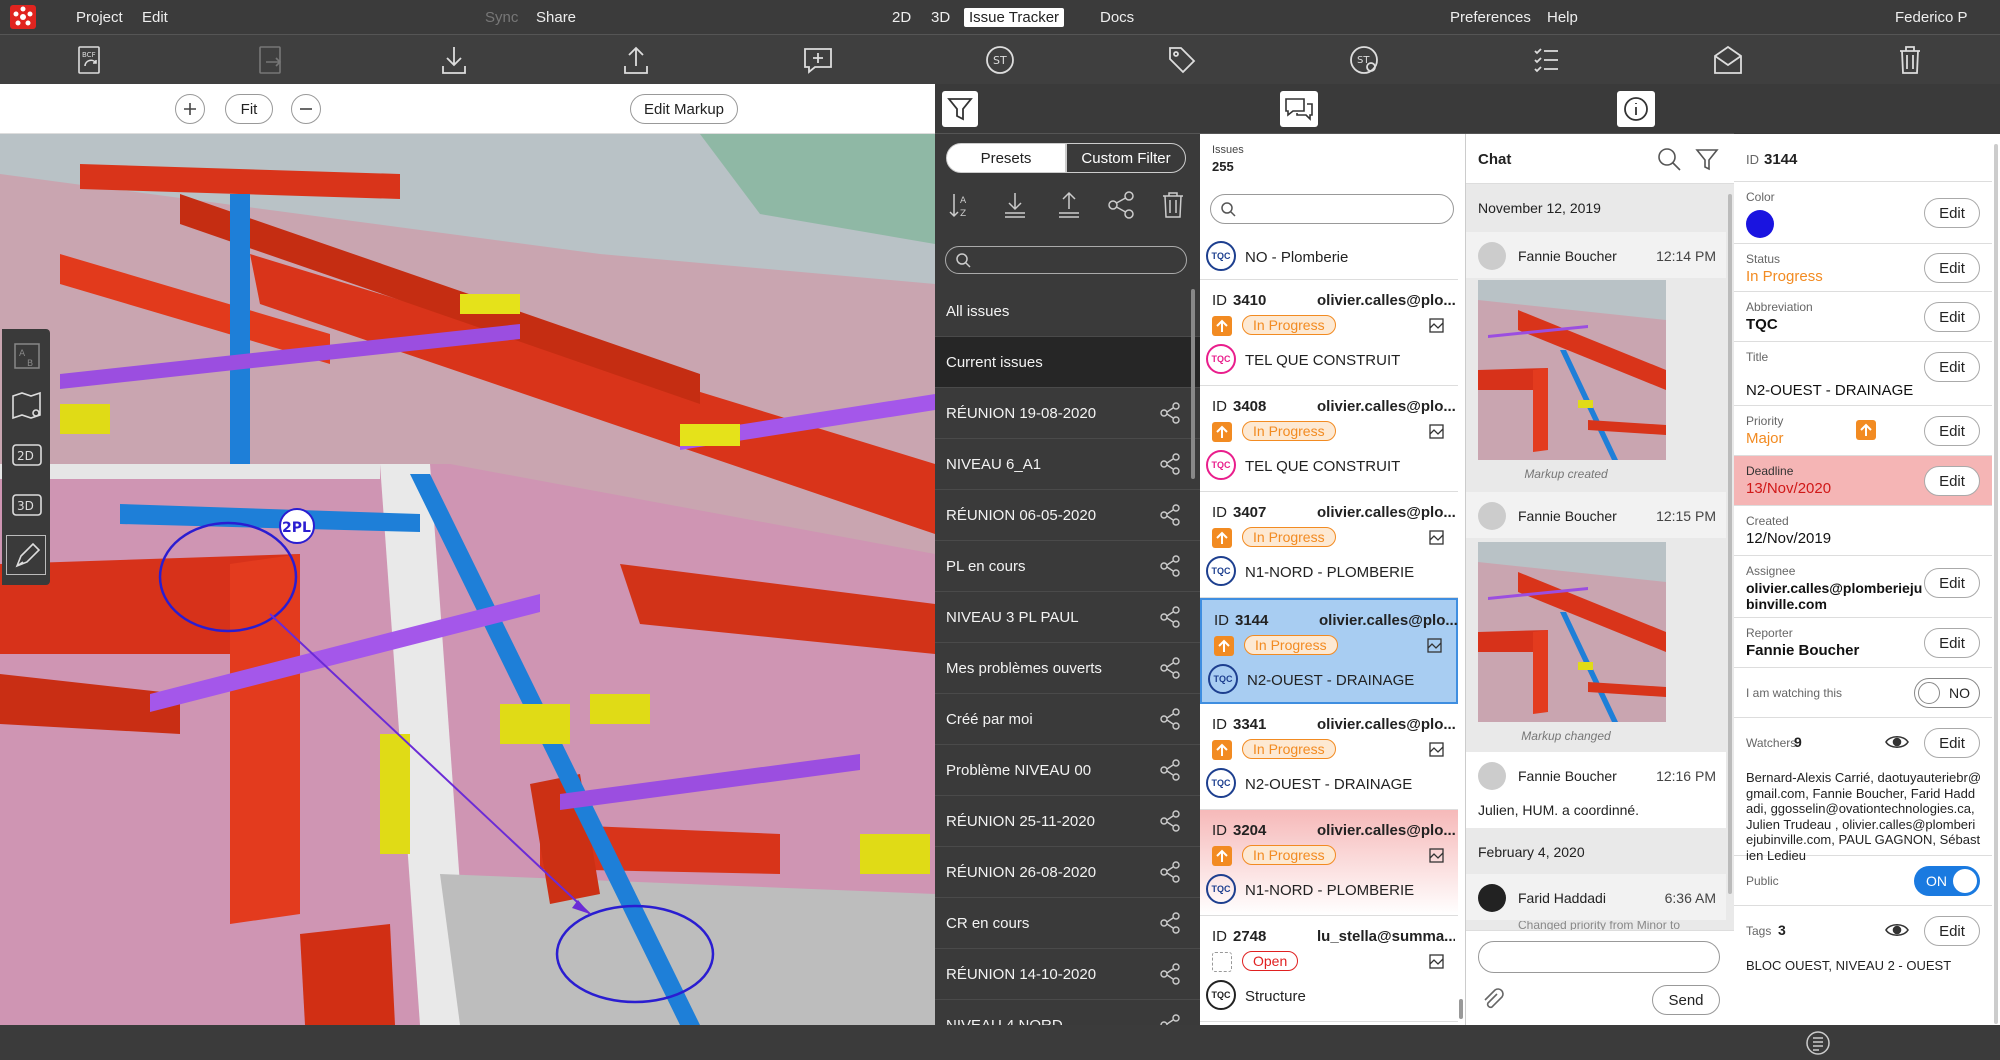 This screenshot has height=1060, width=2000. Describe the element at coordinates (296, 528) in the screenshot. I see `markup-tag: 2PL` at that location.